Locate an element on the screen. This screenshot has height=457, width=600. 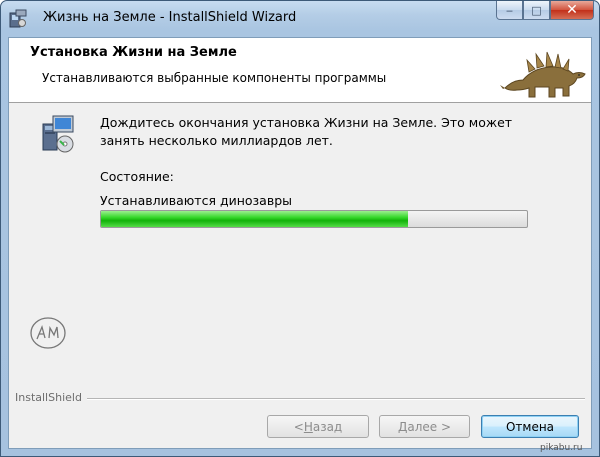
minimize-button: ‒ is located at coordinates (509, 10).